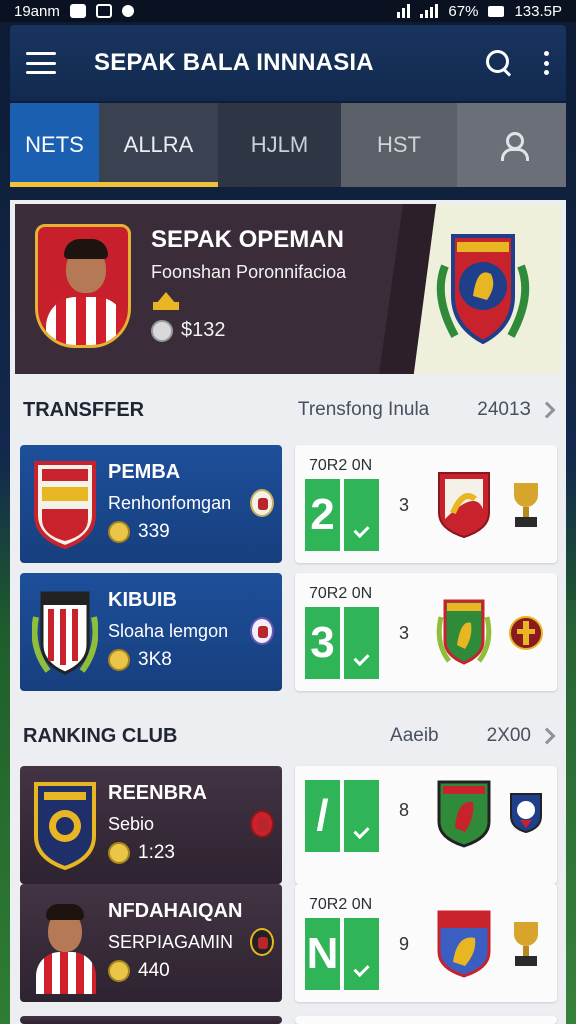  What do you see at coordinates (247, 239) in the screenshot?
I see `hero-player-name: SEPAK OPEMAN` at bounding box center [247, 239].